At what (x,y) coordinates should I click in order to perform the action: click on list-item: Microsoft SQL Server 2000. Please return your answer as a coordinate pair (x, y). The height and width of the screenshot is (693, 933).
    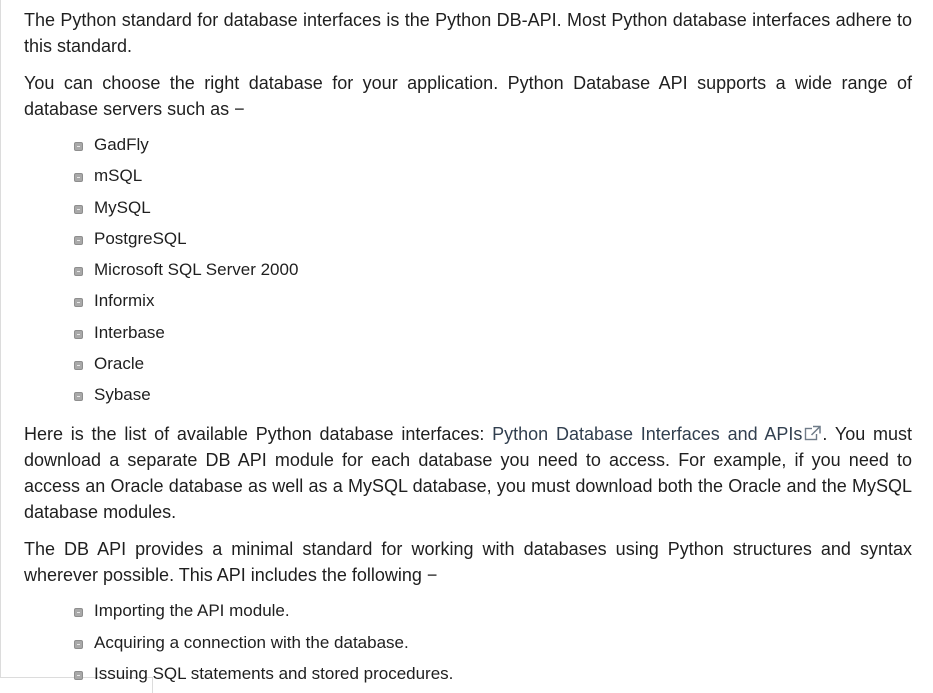
    Looking at the image, I should click on (186, 274).